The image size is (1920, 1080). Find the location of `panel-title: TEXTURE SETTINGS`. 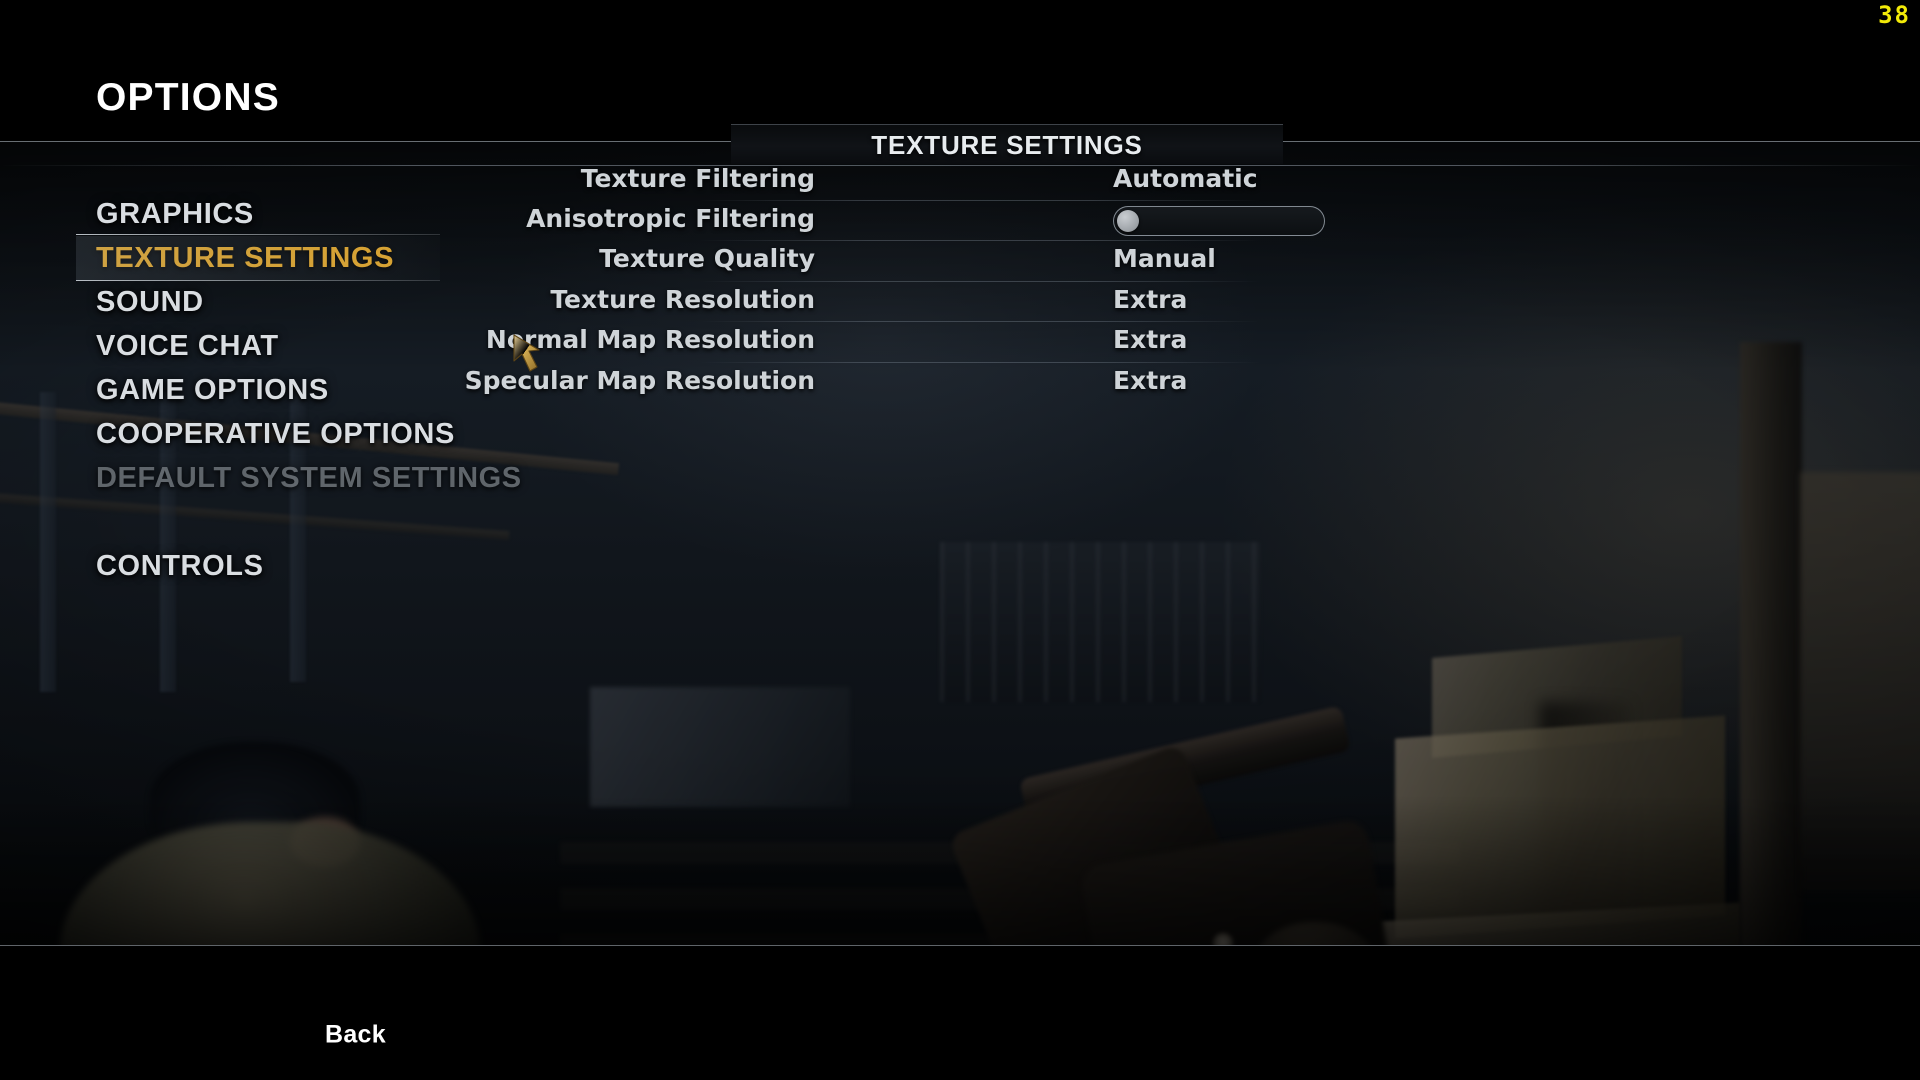

panel-title: TEXTURE SETTINGS is located at coordinates (1007, 144).